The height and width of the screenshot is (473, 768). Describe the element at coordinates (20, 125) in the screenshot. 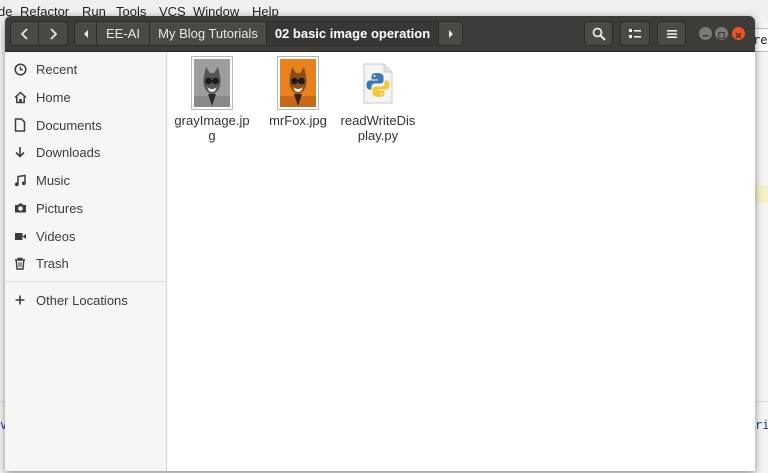

I see `document-icon` at that location.